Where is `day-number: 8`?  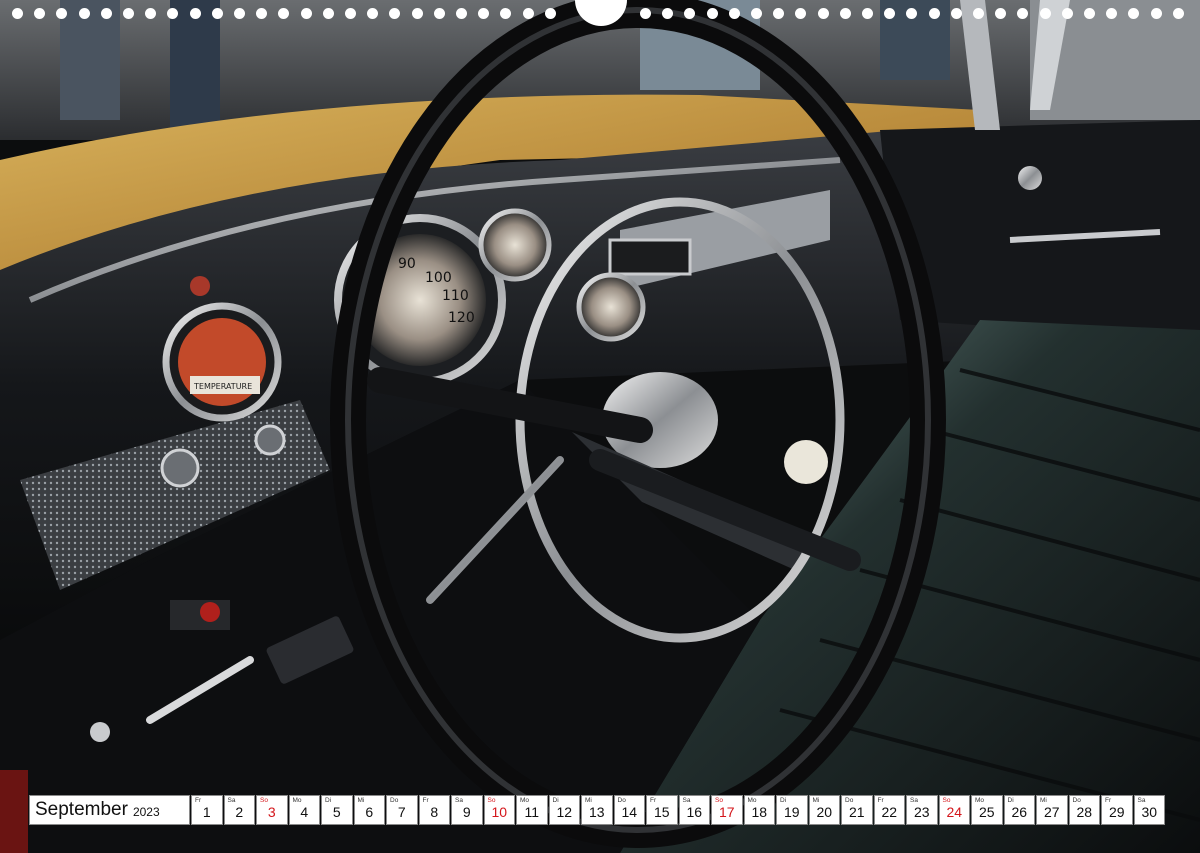
day-number: 8 is located at coordinates (434, 812).